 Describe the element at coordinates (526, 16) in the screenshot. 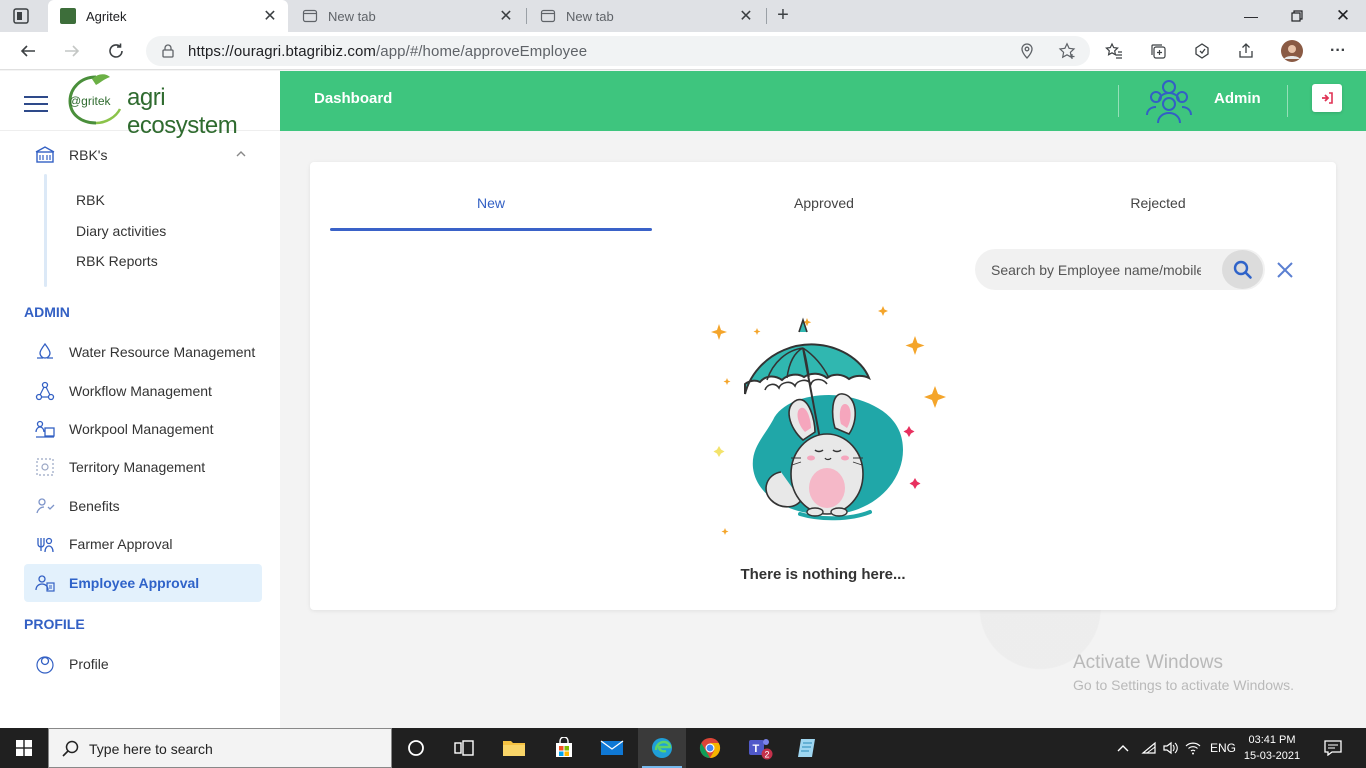

I see `tab-separator` at that location.